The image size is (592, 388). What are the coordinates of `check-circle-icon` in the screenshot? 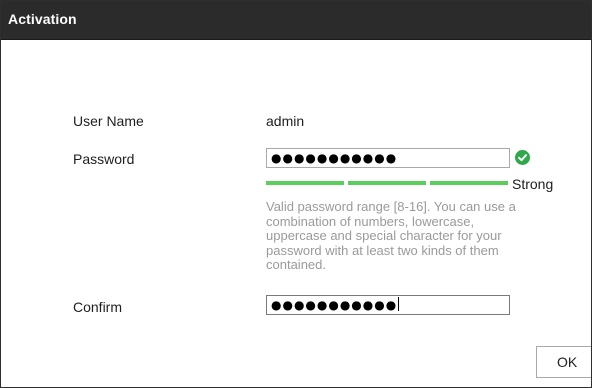 It's located at (522, 157).